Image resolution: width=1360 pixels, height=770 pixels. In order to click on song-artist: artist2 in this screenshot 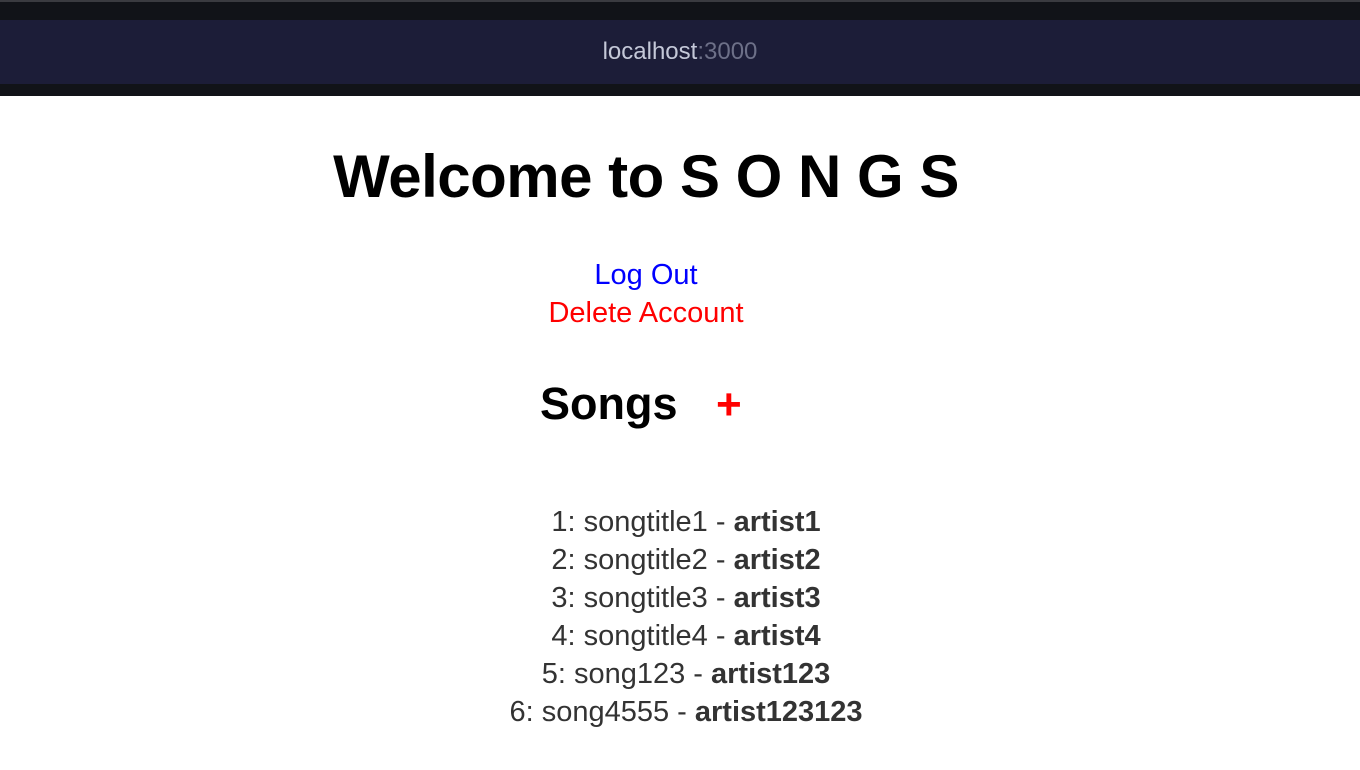, I will do `click(777, 560)`.